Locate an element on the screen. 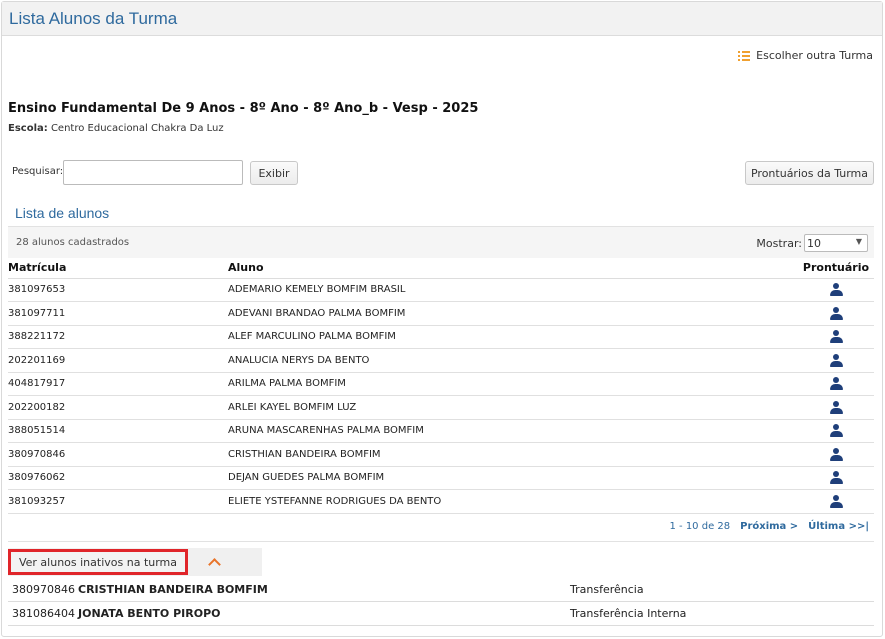  search-input is located at coordinates (153, 172).